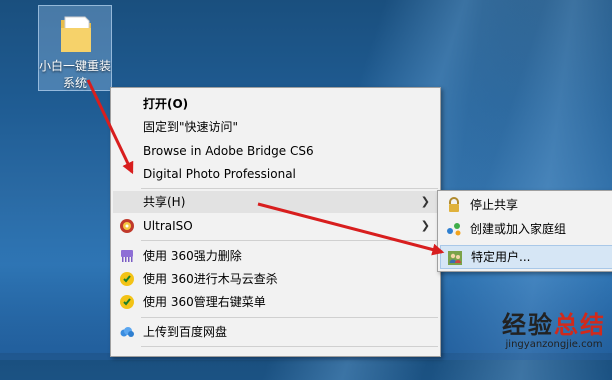 Image resolution: width=612 pixels, height=380 pixels. Describe the element at coordinates (110, 127) in the screenshot. I see `annotation-arrow-to-share` at that location.